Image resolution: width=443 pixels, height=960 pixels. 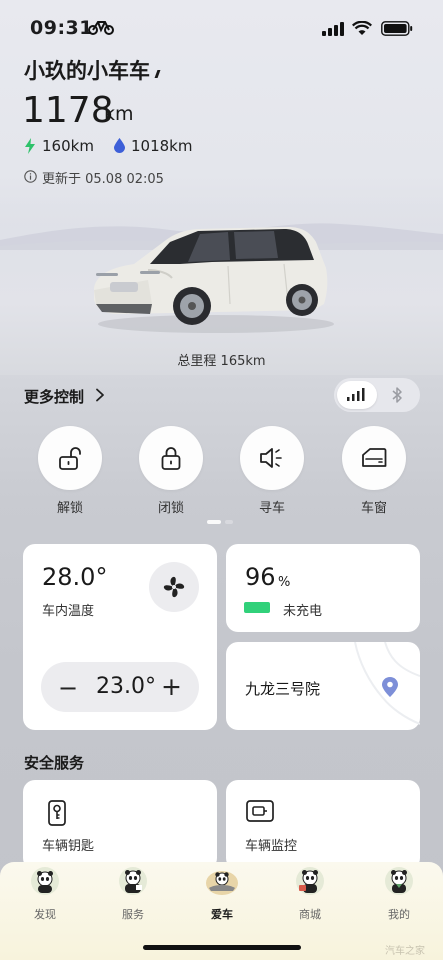 I want to click on tab-service: 服务, so click(x=133, y=914).